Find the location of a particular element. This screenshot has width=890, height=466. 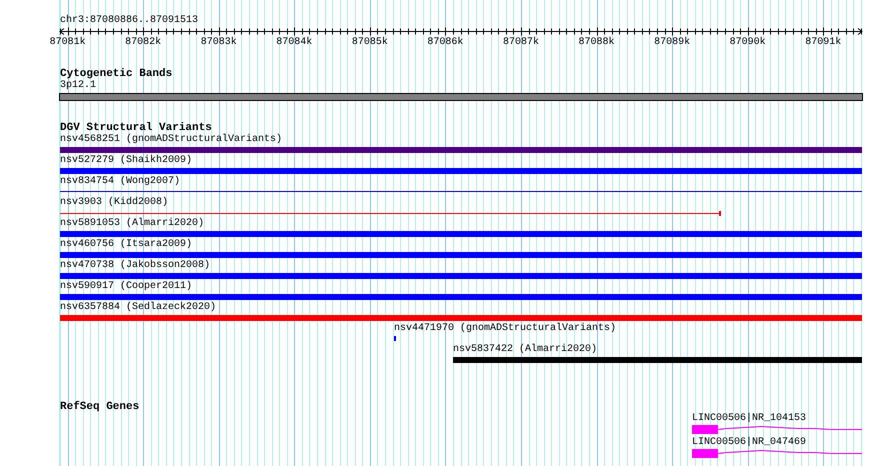

tick-label: 87088k is located at coordinates (596, 42).